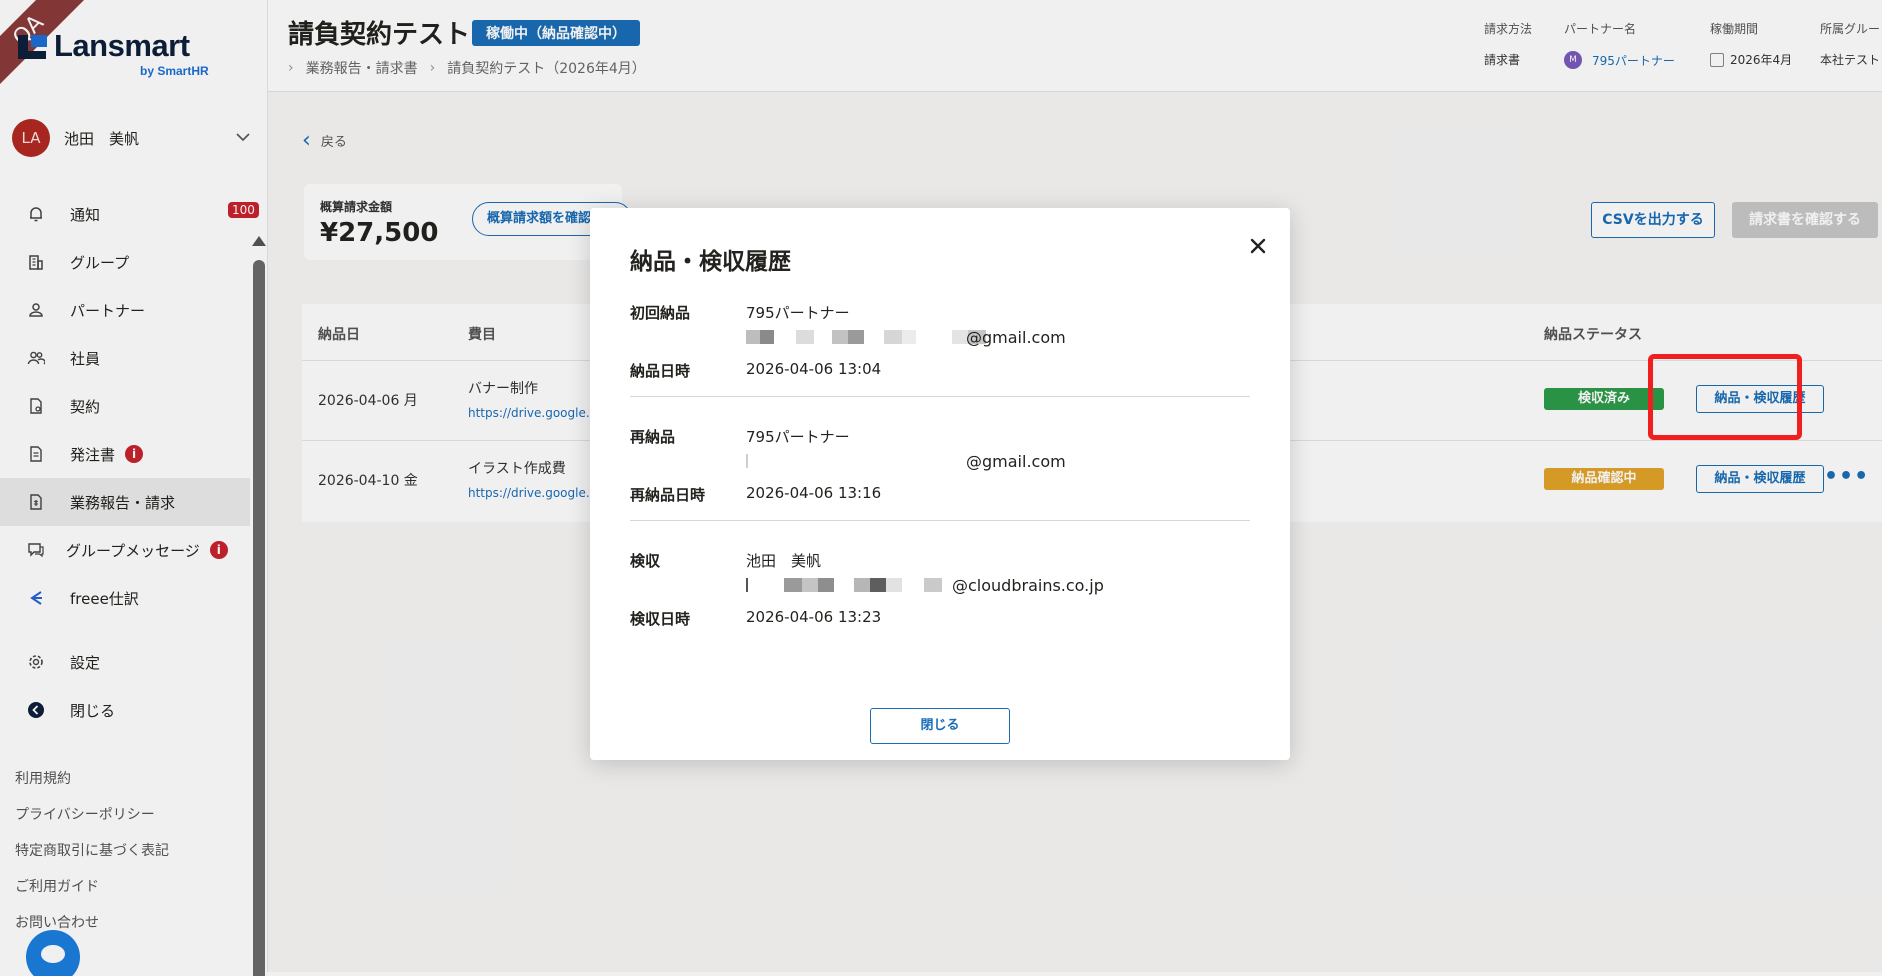 This screenshot has height=976, width=1882. I want to click on close-button: 閉じる, so click(940, 726).